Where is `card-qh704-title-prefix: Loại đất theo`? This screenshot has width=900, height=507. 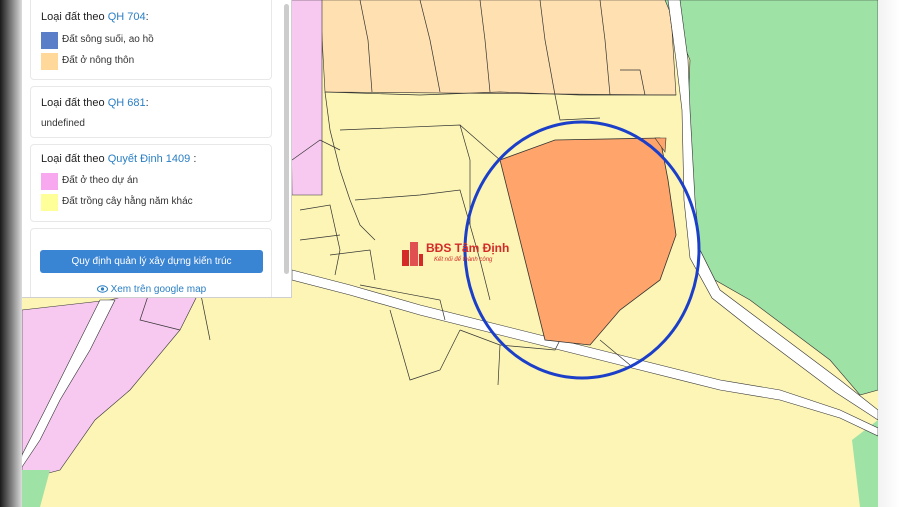
card-qh704-title-prefix: Loại đất theo is located at coordinates (73, 17).